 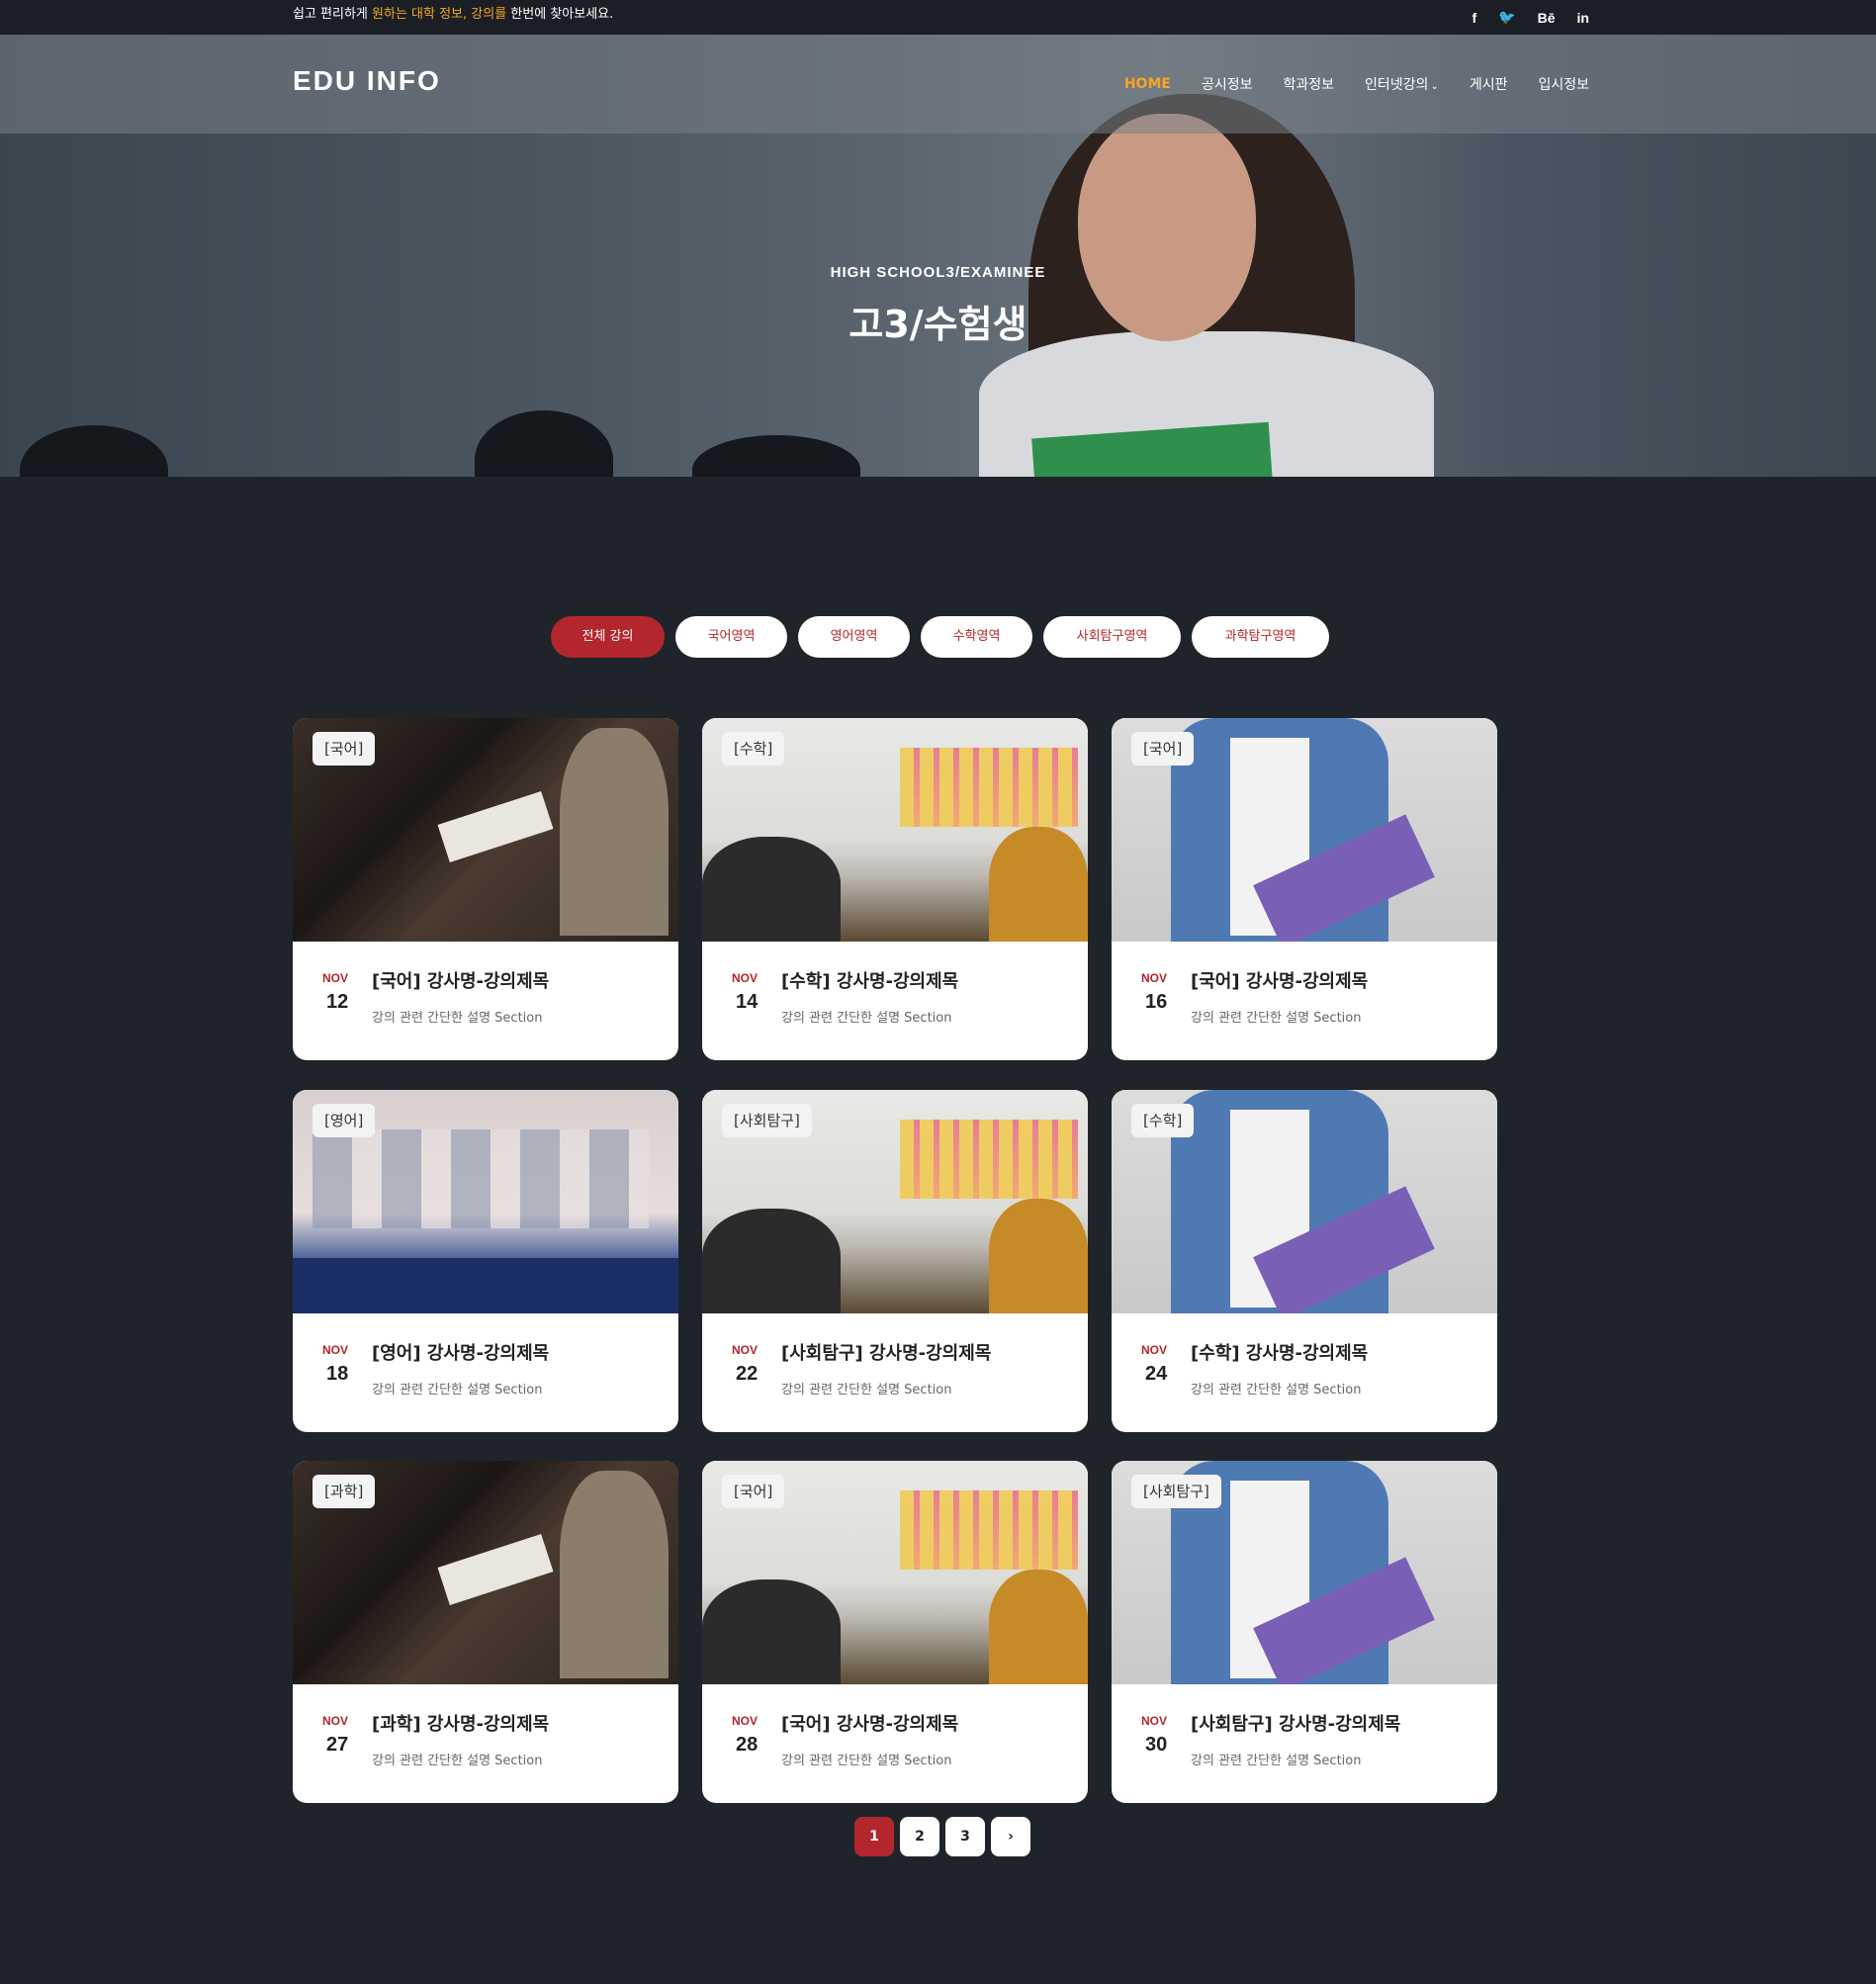 What do you see at coordinates (1156, 1002) in the screenshot?
I see `date-day: 16` at bounding box center [1156, 1002].